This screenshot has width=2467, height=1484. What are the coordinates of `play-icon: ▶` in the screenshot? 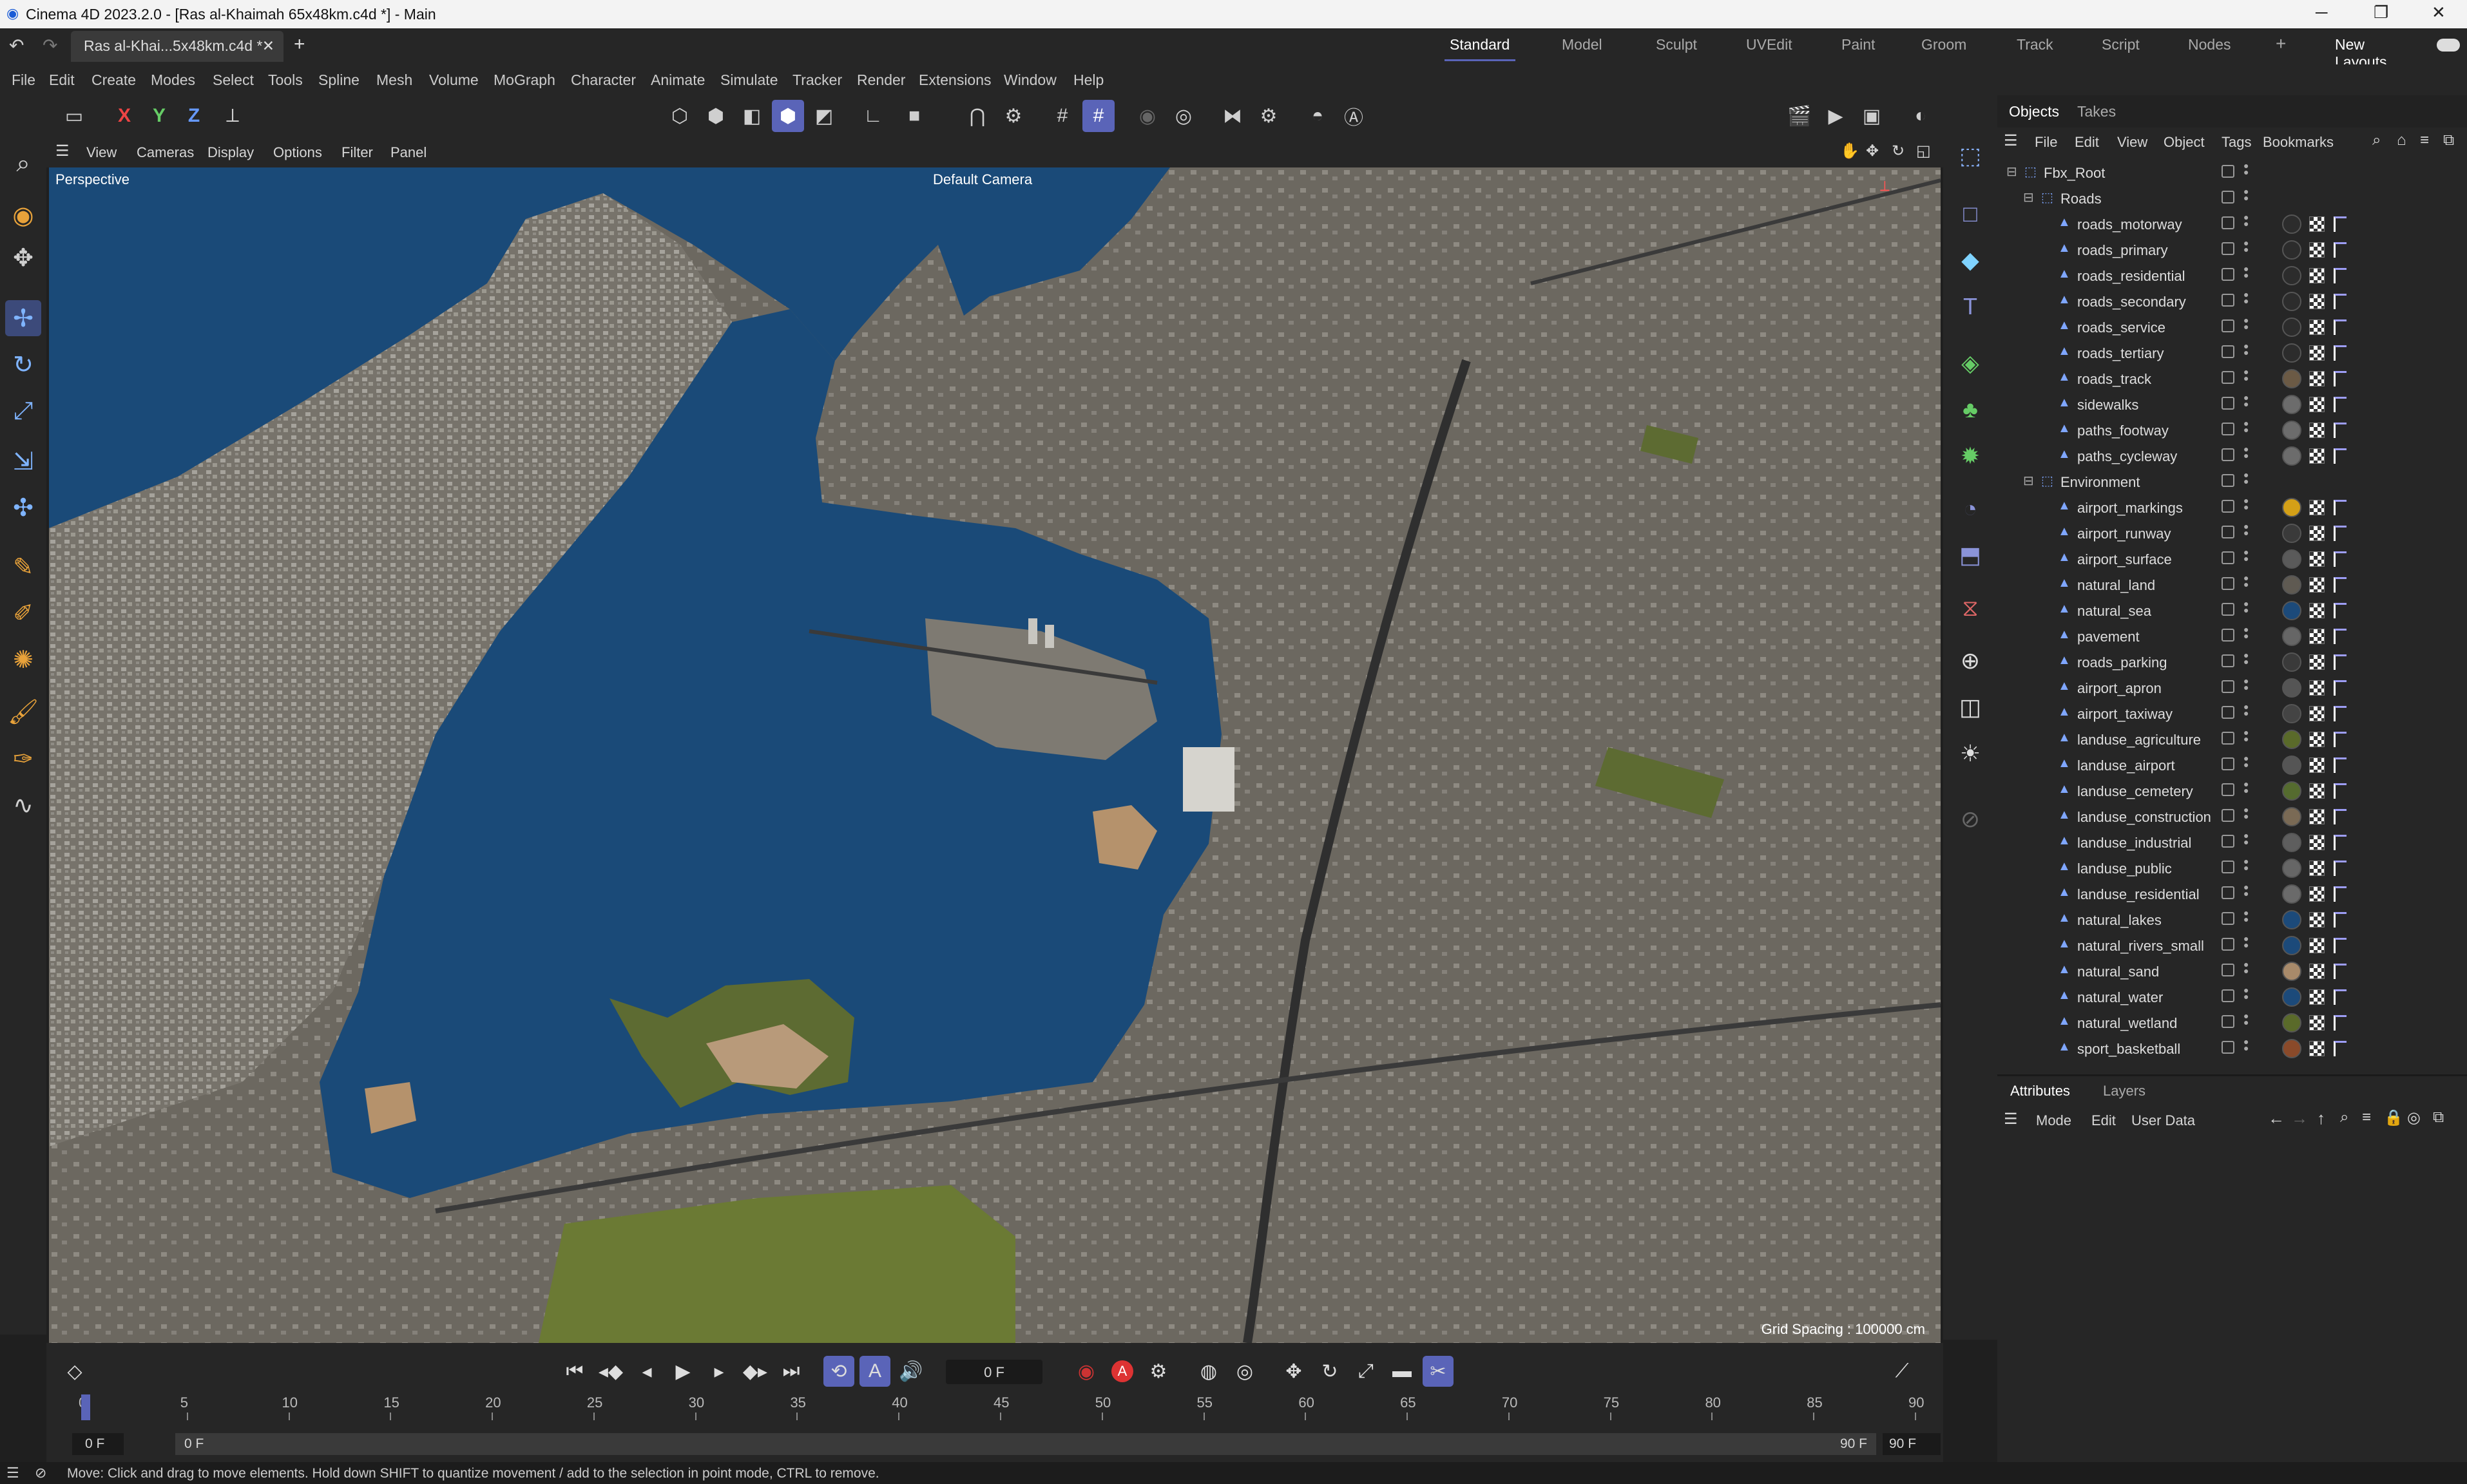 It's located at (682, 1371).